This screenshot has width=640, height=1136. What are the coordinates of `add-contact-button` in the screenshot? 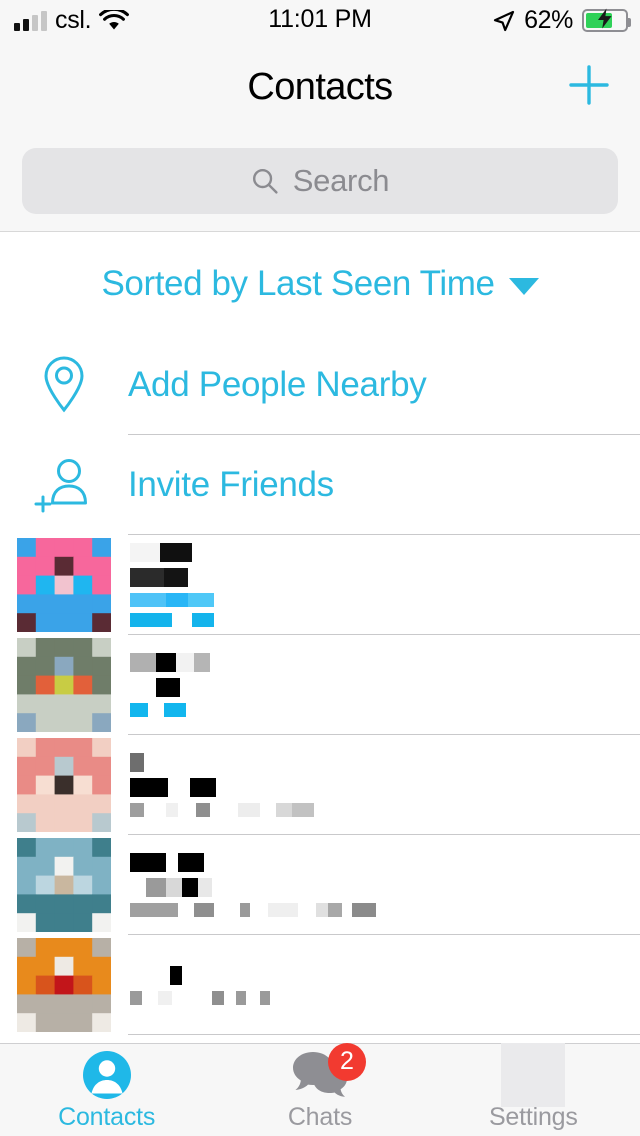 It's located at (589, 87).